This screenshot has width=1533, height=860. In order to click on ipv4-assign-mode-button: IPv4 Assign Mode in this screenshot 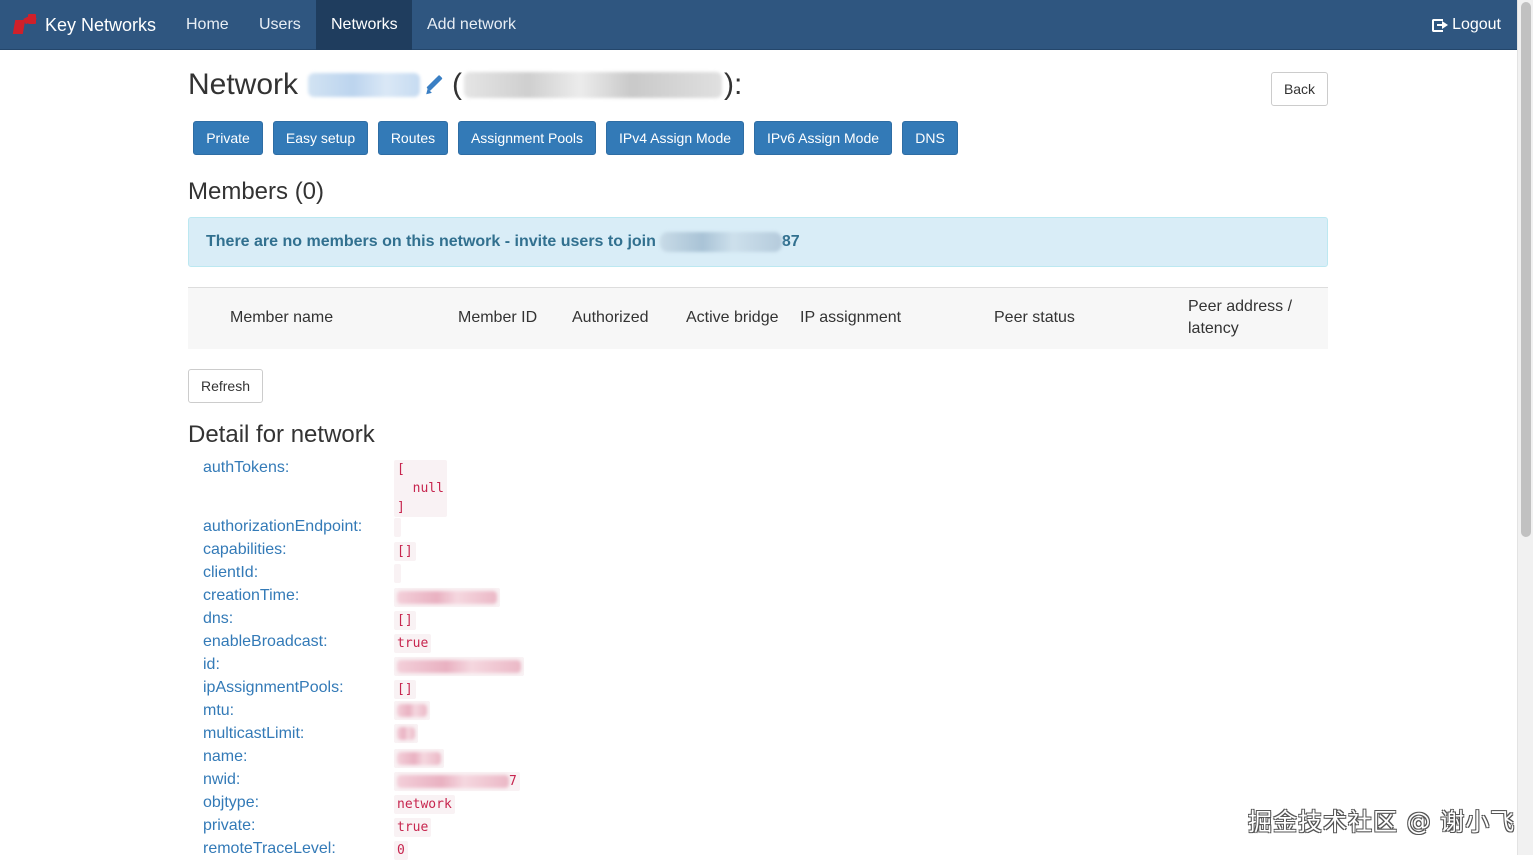, I will do `click(675, 138)`.